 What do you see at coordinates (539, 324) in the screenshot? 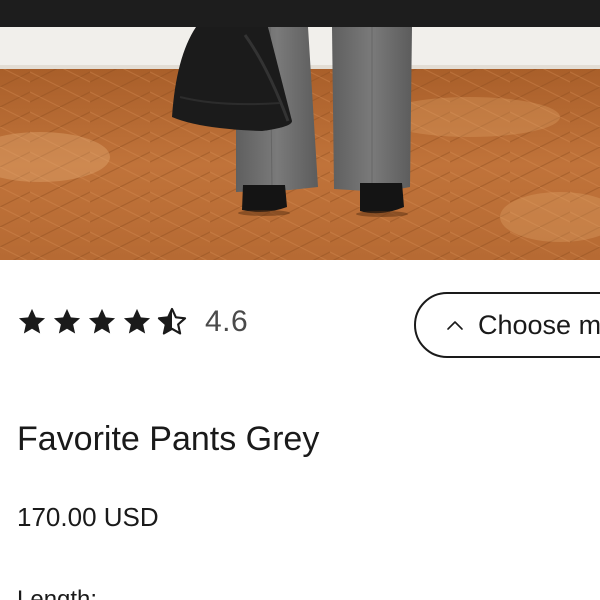
I see `choose-size-label: Choose m` at bounding box center [539, 324].